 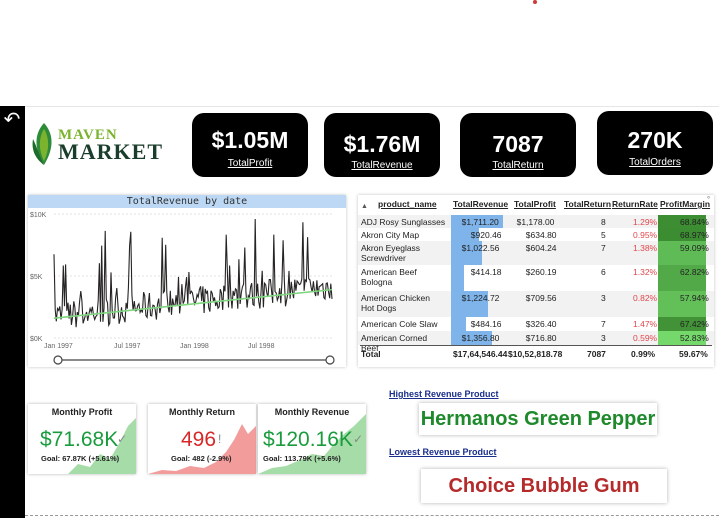 I want to click on kpi-value: $1.76M, so click(x=382, y=144).